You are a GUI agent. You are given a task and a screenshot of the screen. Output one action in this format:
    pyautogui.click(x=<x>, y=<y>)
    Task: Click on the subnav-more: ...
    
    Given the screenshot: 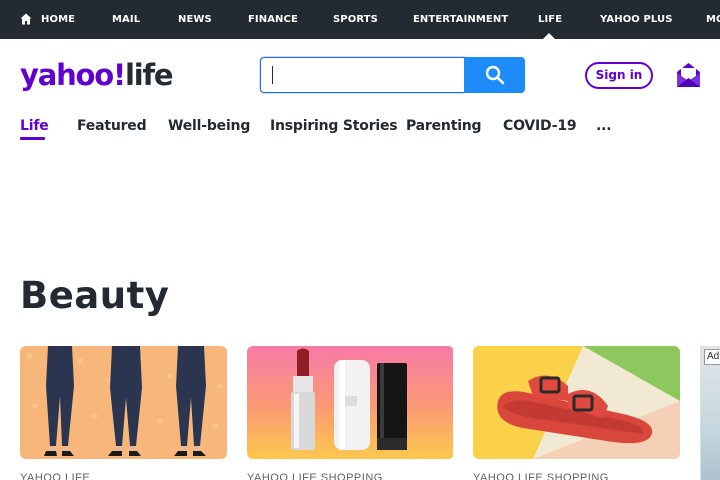 What is the action you would take?
    pyautogui.click(x=604, y=126)
    